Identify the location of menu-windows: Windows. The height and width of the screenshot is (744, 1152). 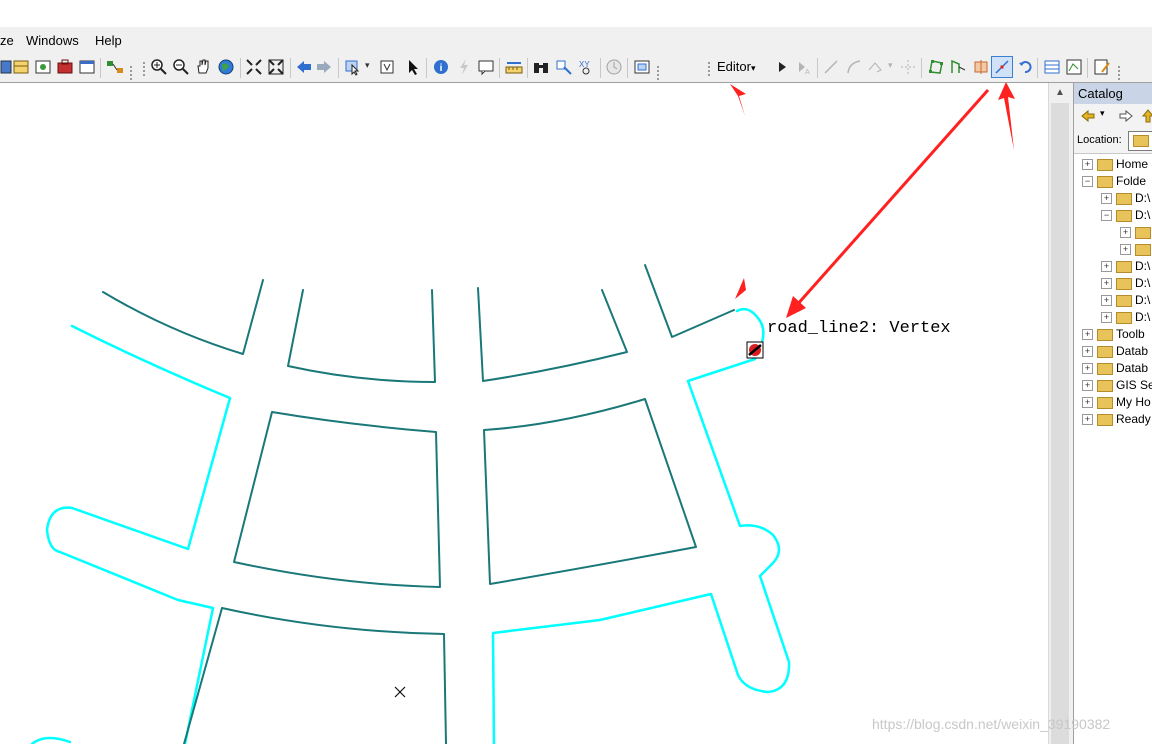
(52, 40).